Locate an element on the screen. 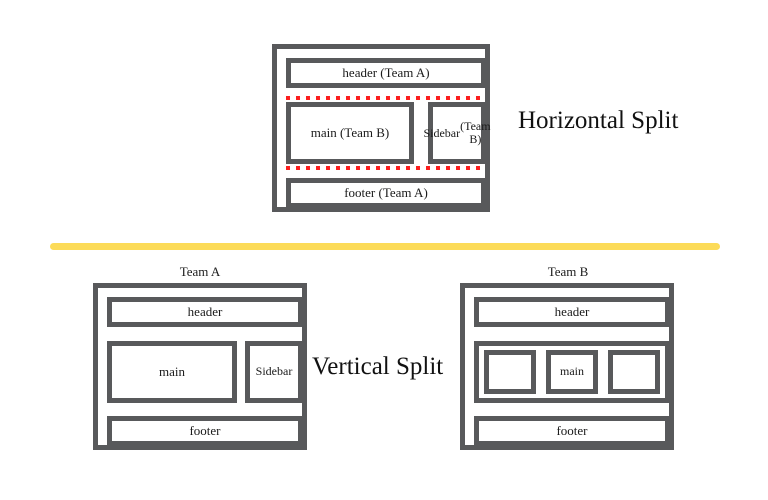  vertical-split-caption: Vertical Split is located at coordinates (378, 366).